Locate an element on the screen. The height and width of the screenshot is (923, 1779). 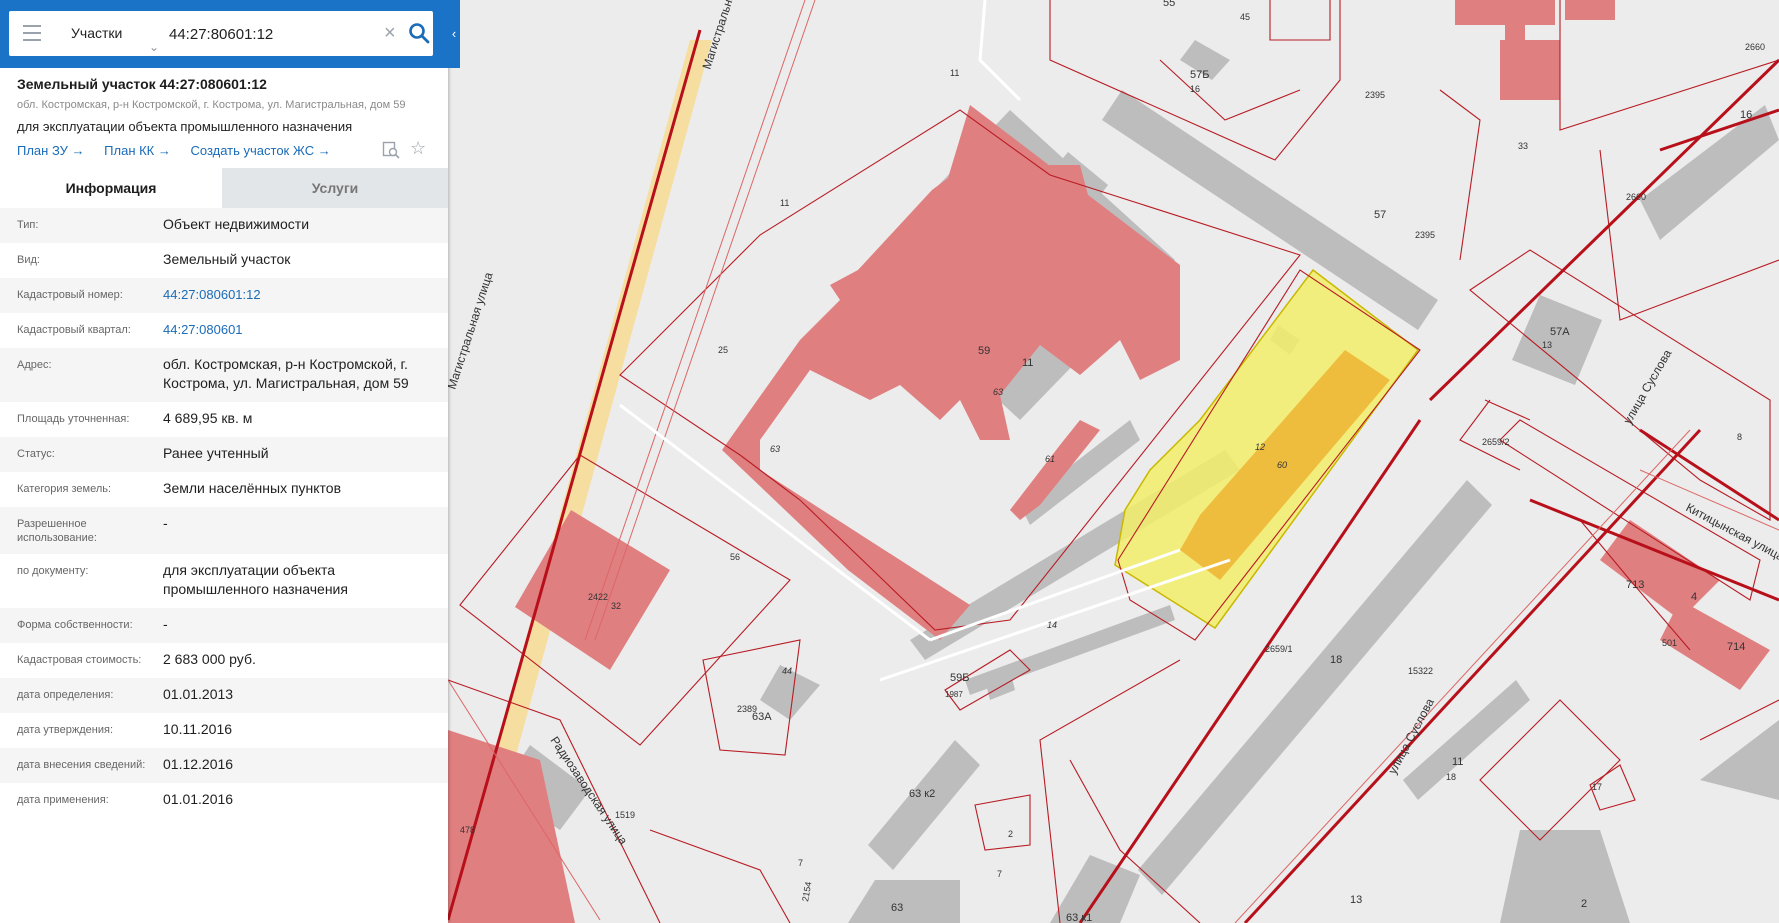
cadastral-quarter-link: 44:27:080601 is located at coordinates (300, 329).